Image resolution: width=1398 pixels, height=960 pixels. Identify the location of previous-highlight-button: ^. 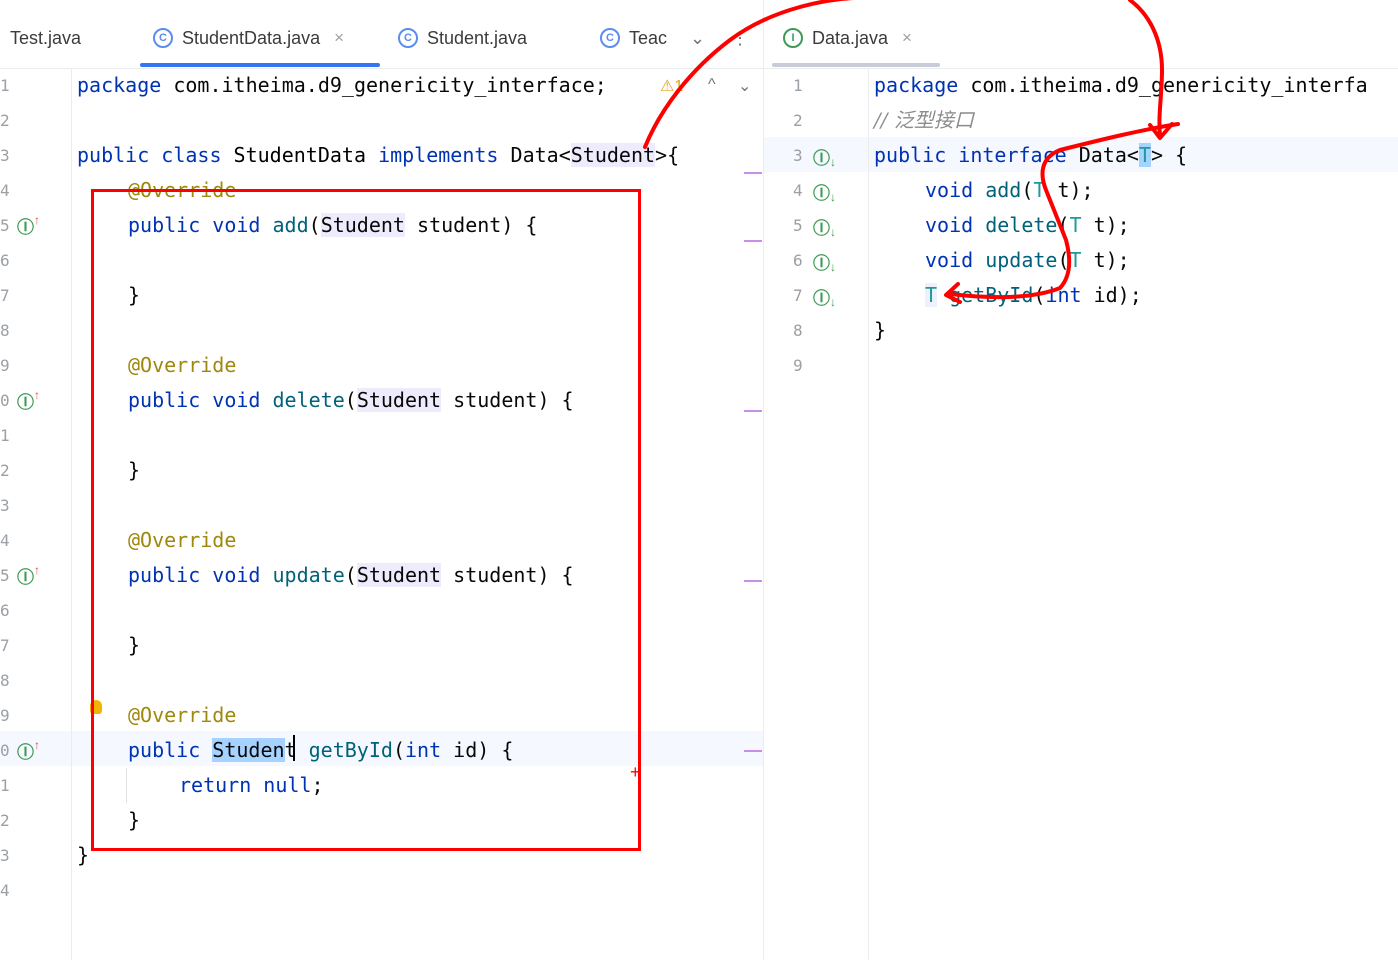
(712, 85).